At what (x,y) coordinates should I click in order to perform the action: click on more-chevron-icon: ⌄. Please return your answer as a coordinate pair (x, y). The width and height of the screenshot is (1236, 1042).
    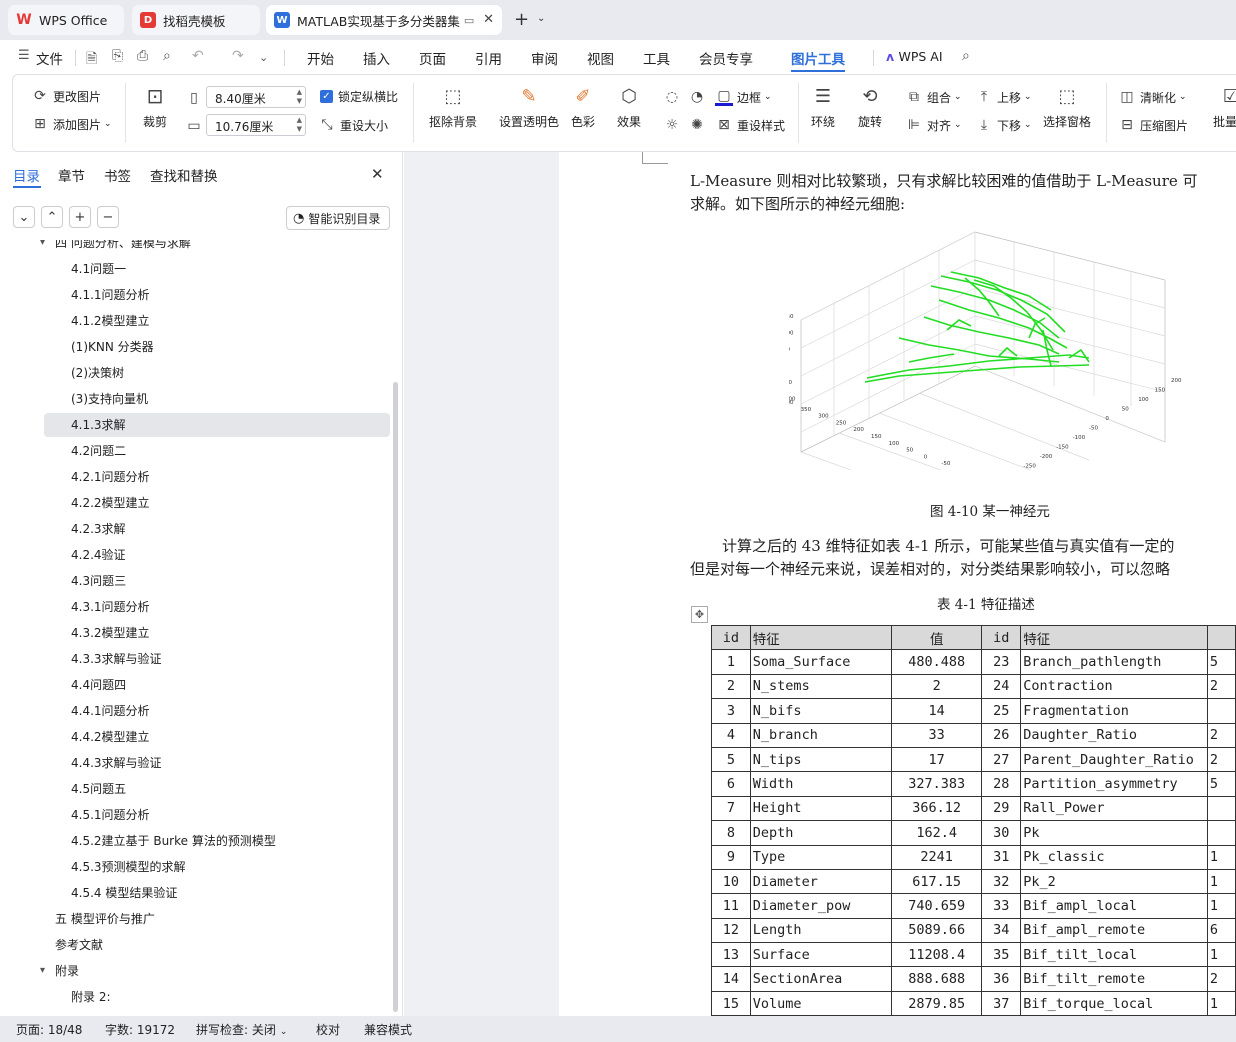
    Looking at the image, I should click on (263, 57).